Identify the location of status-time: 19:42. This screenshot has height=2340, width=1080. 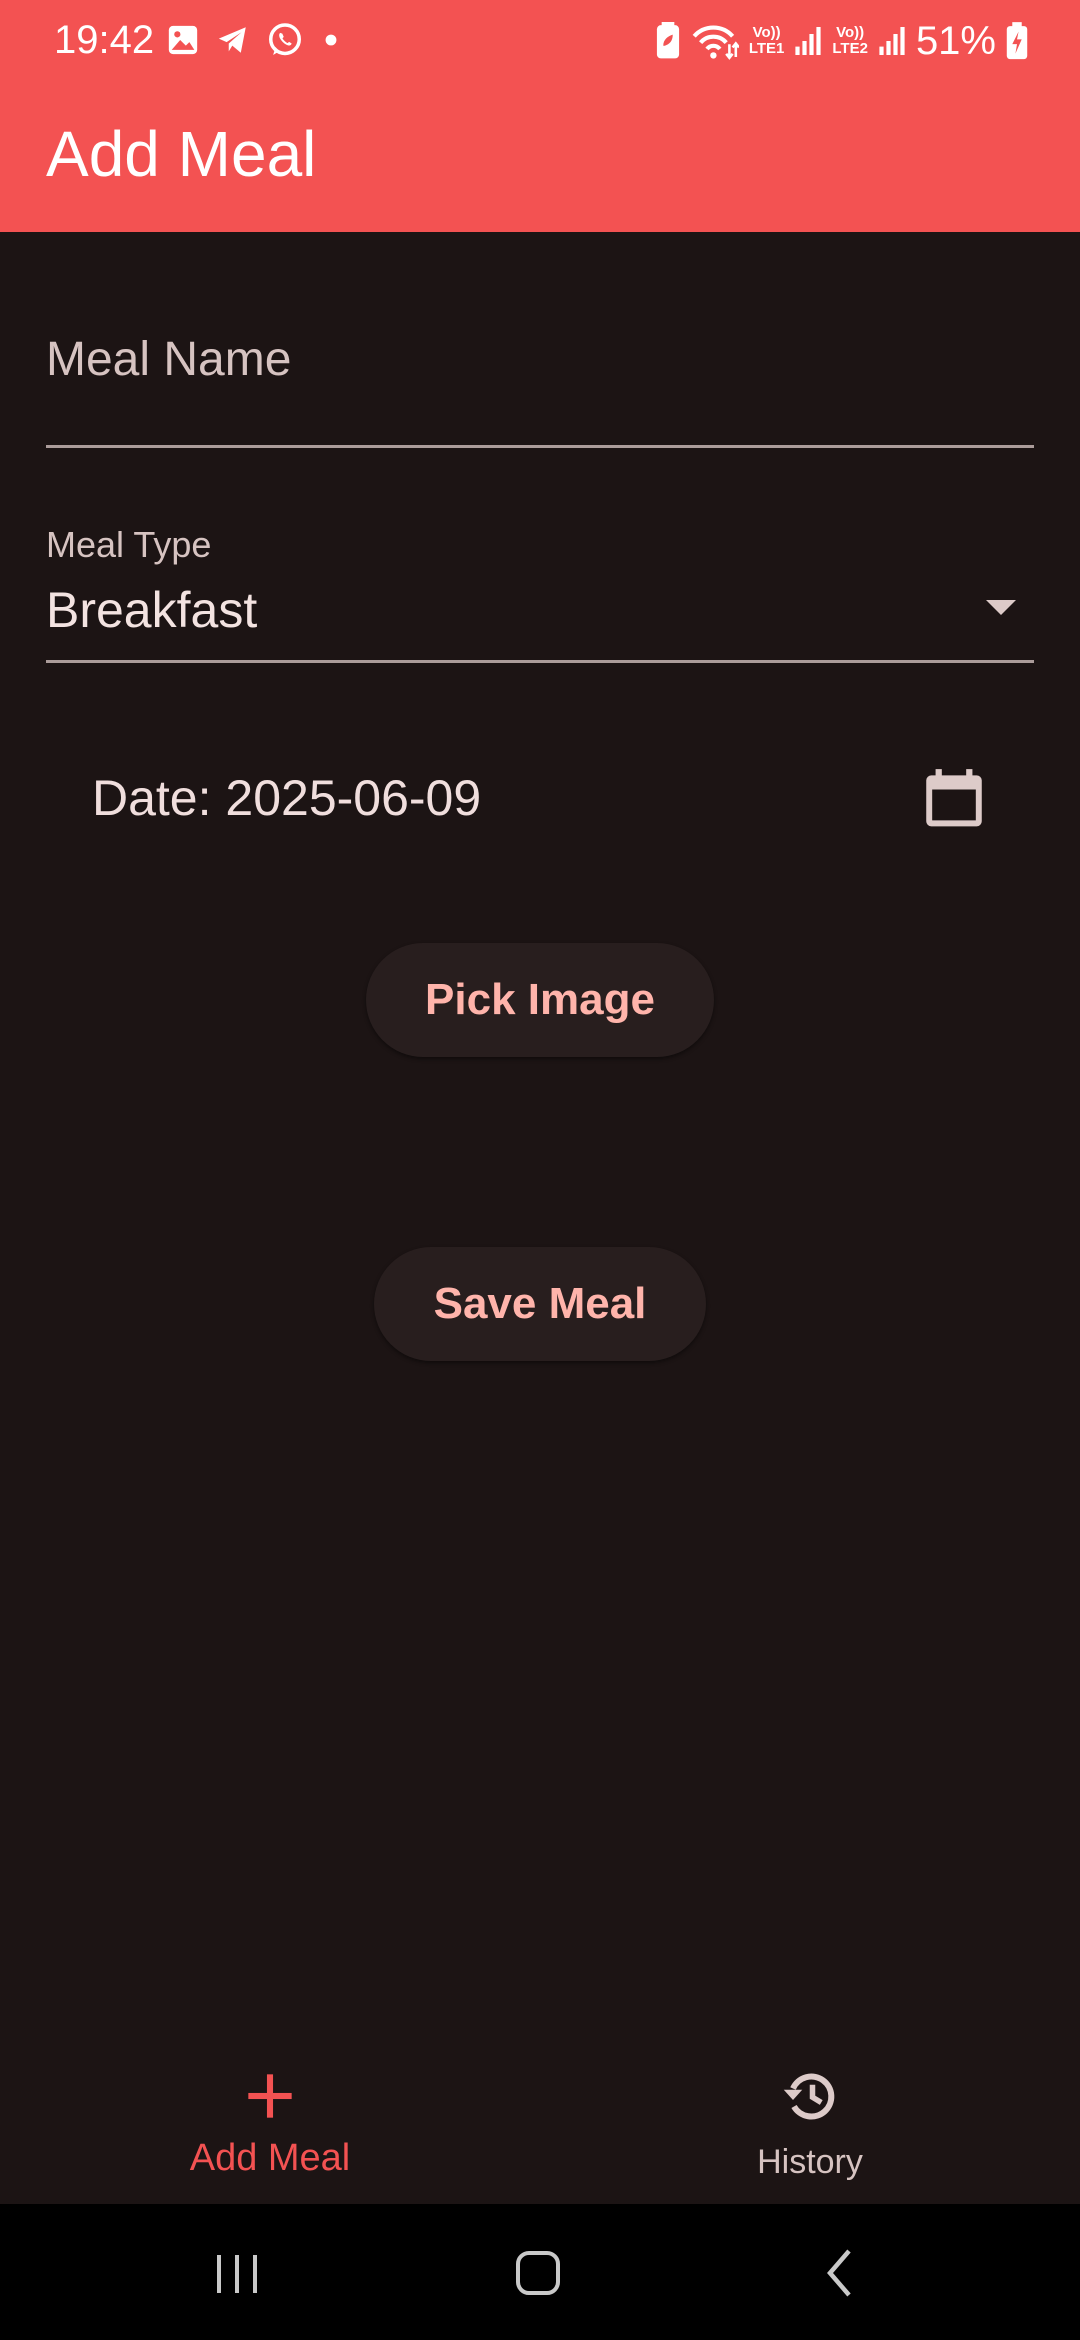
(104, 40).